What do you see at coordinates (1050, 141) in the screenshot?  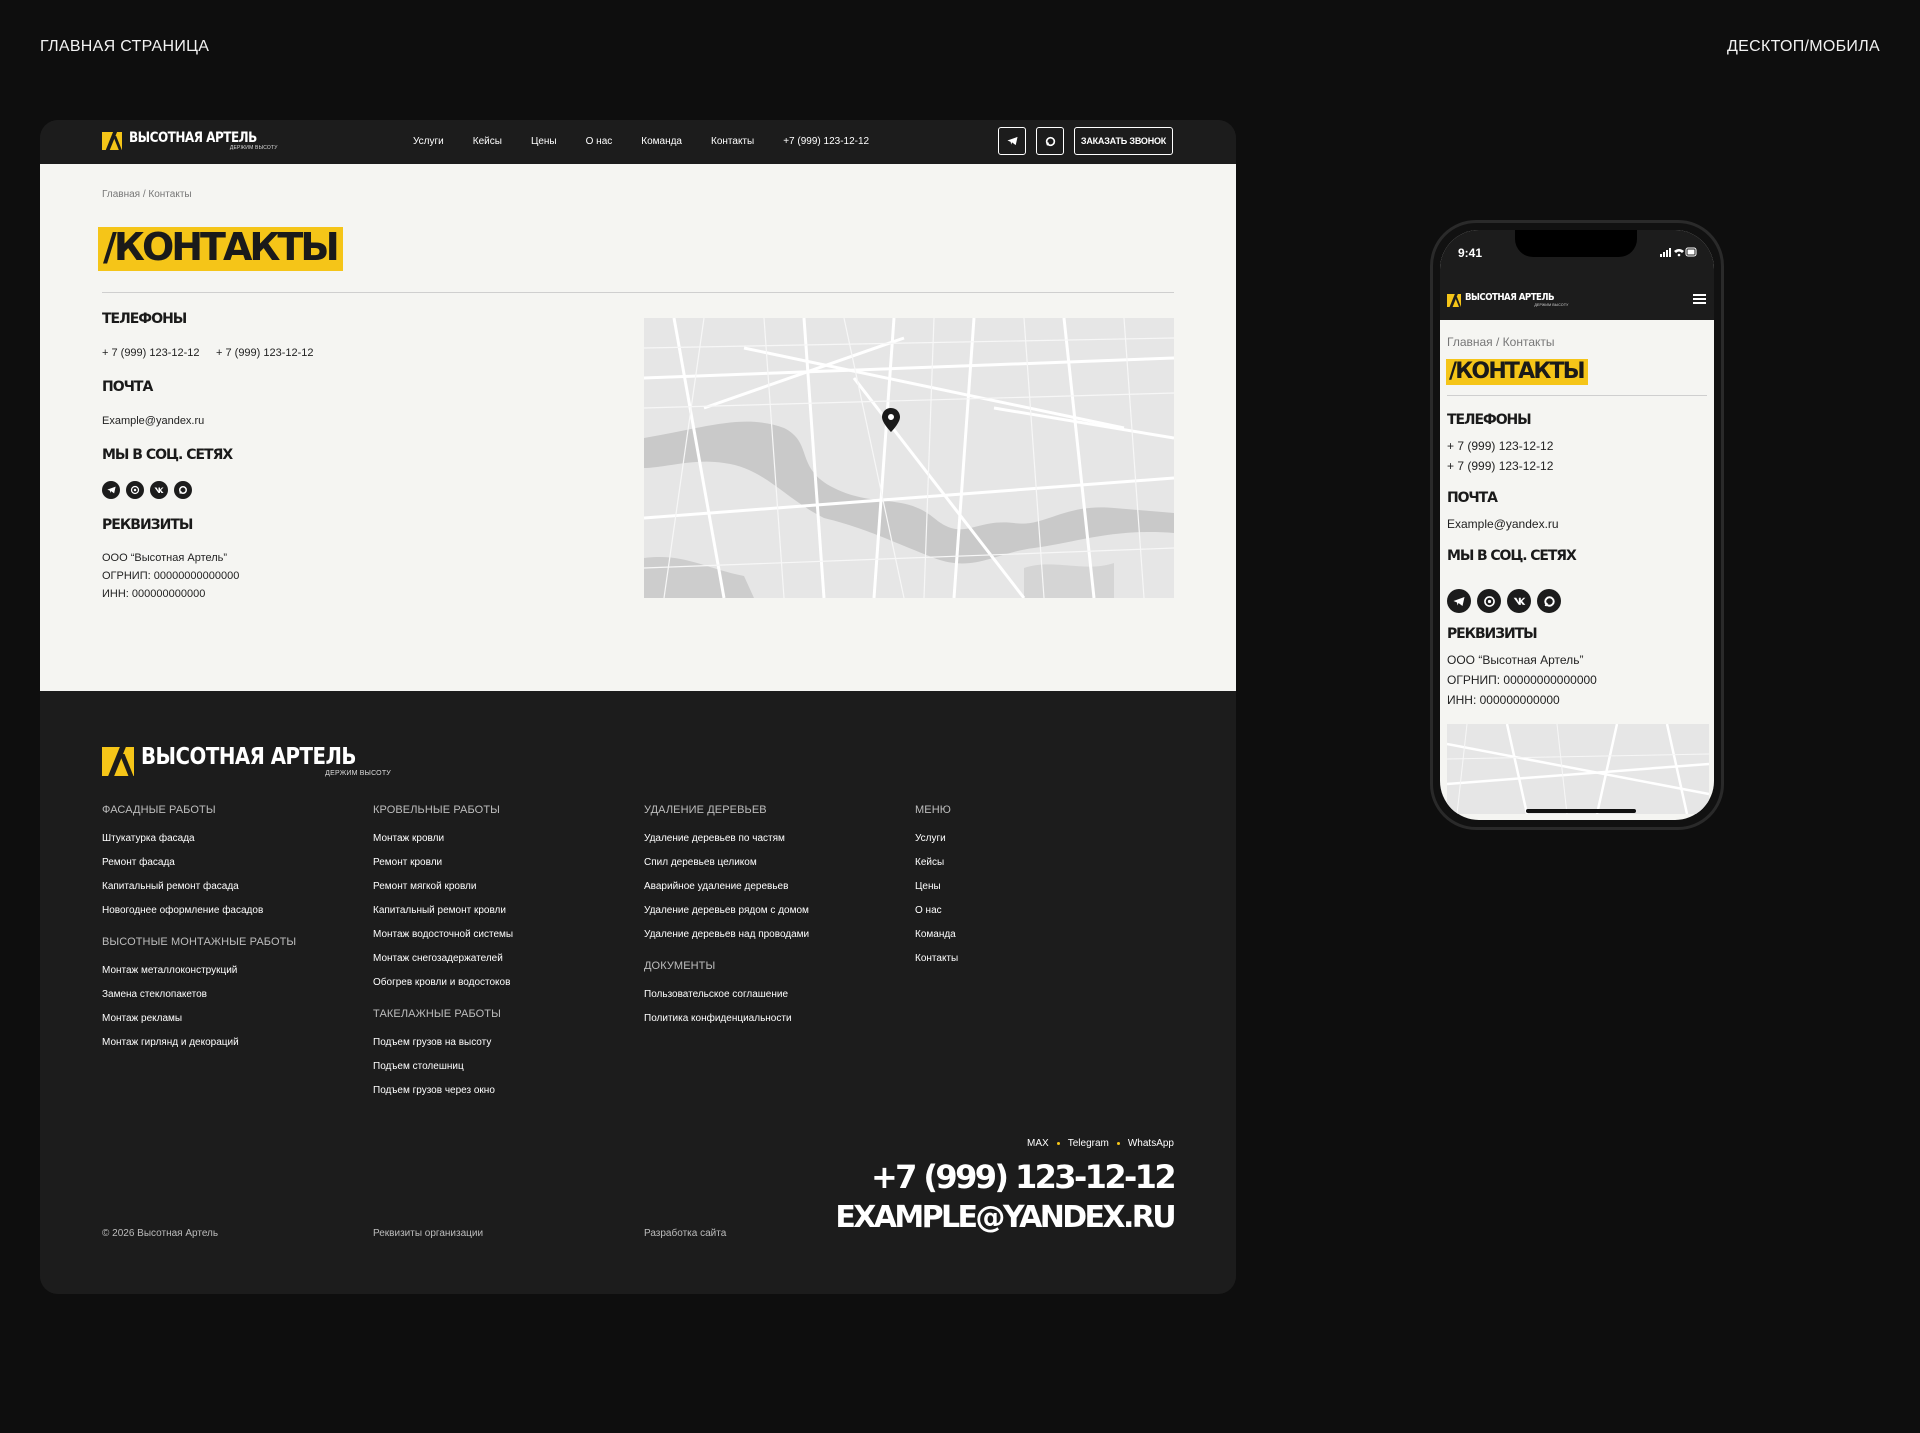 I see `max-messenger-button` at bounding box center [1050, 141].